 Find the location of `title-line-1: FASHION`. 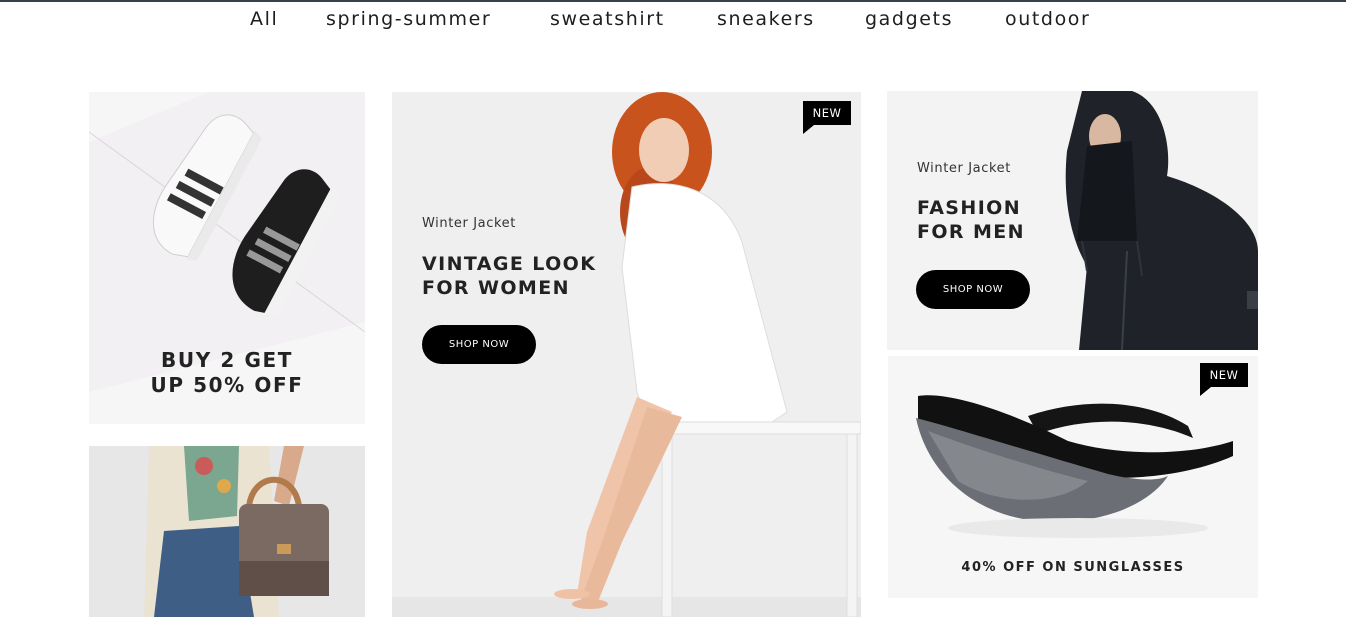

title-line-1: FASHION is located at coordinates (969, 208).